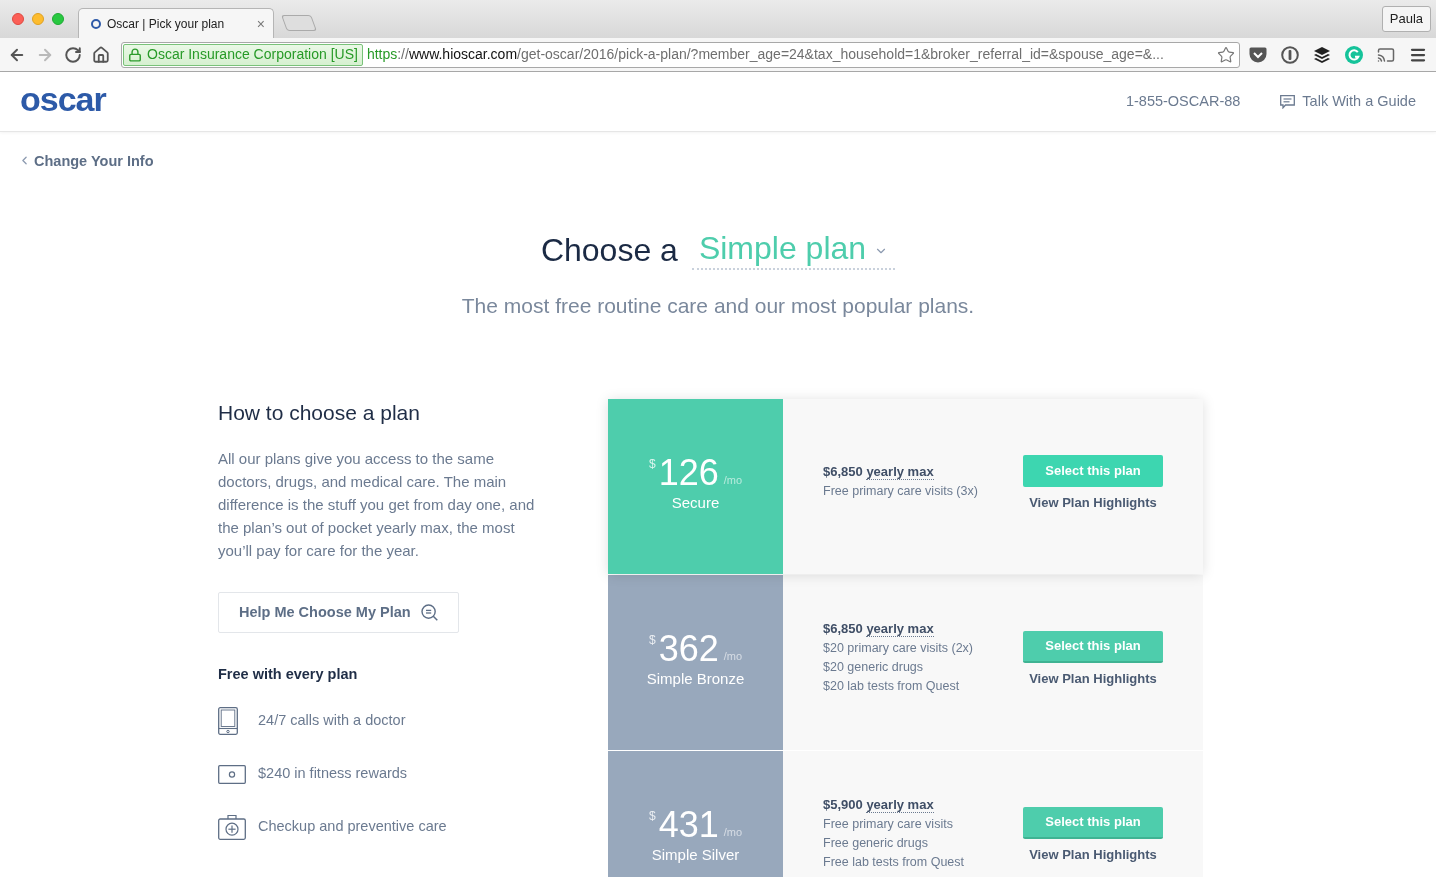 Image resolution: width=1436 pixels, height=877 pixels. I want to click on favicon-icon, so click(96, 23).